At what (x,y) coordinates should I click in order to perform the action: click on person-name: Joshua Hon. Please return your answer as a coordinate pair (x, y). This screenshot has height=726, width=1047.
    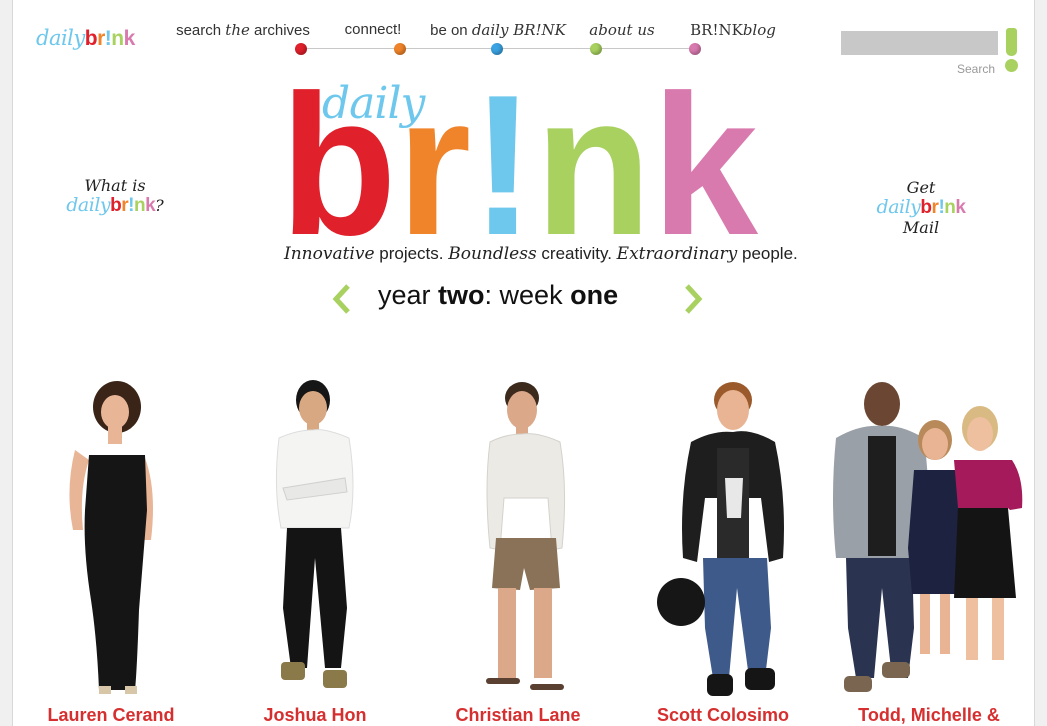
    Looking at the image, I should click on (314, 715).